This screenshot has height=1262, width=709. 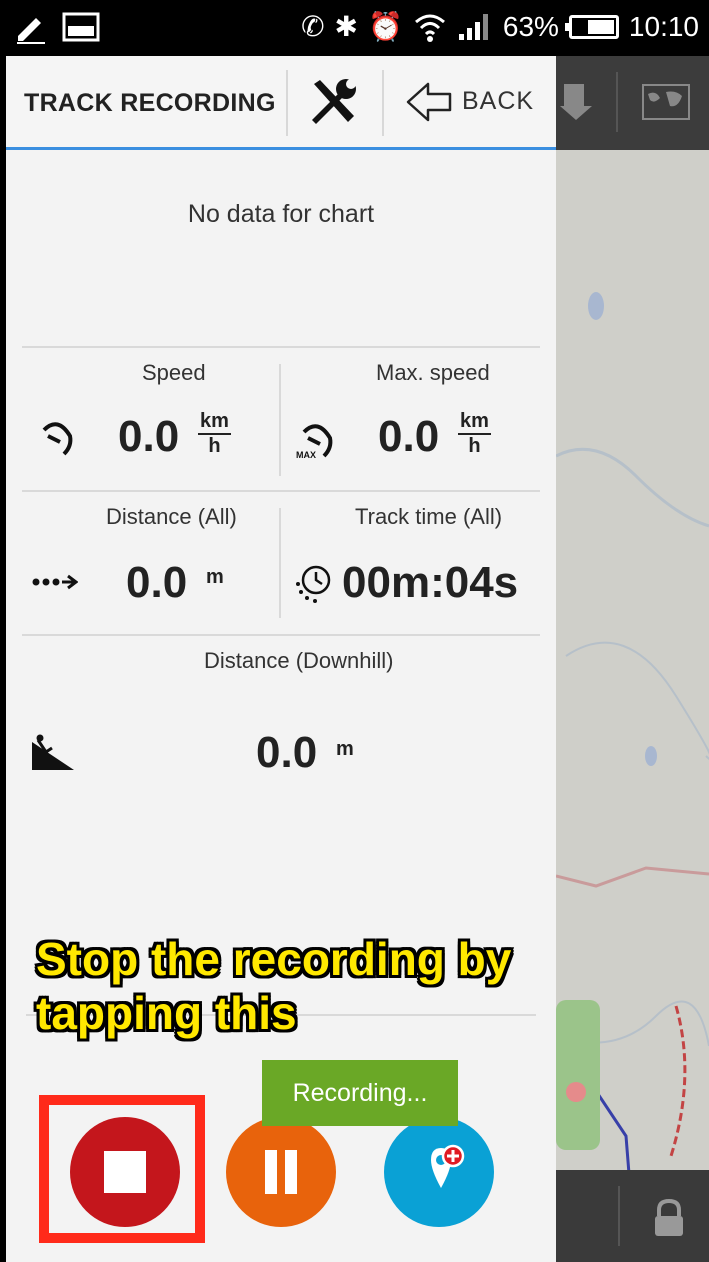 What do you see at coordinates (174, 372) in the screenshot?
I see `speed-label: Speed` at bounding box center [174, 372].